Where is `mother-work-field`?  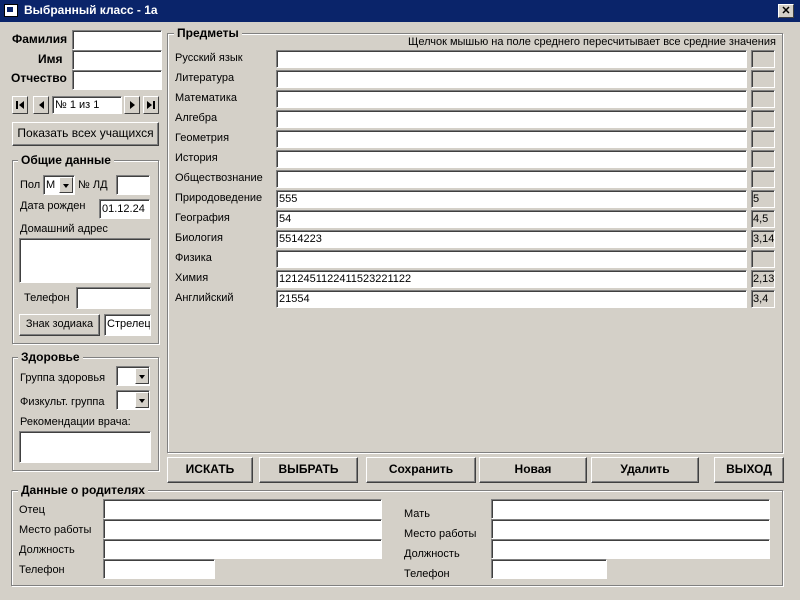 mother-work-field is located at coordinates (630, 529).